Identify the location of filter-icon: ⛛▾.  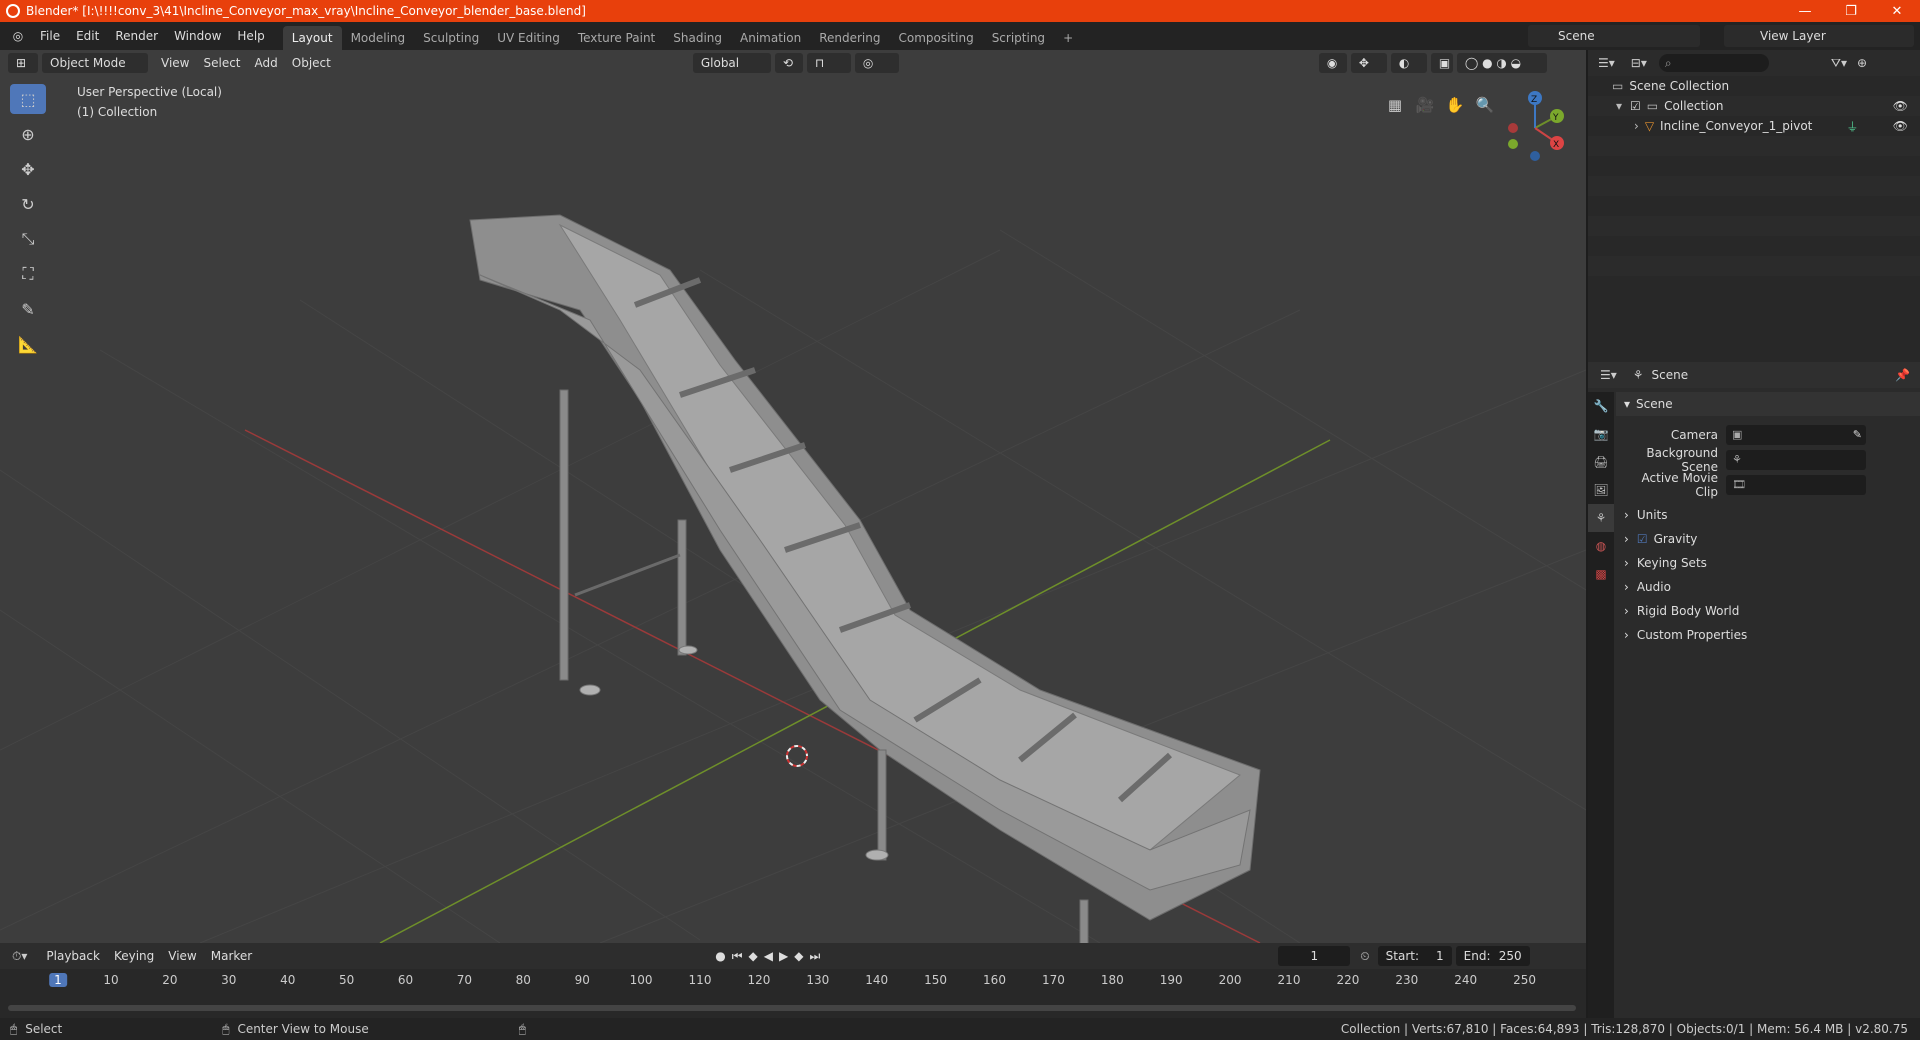
(1839, 63).